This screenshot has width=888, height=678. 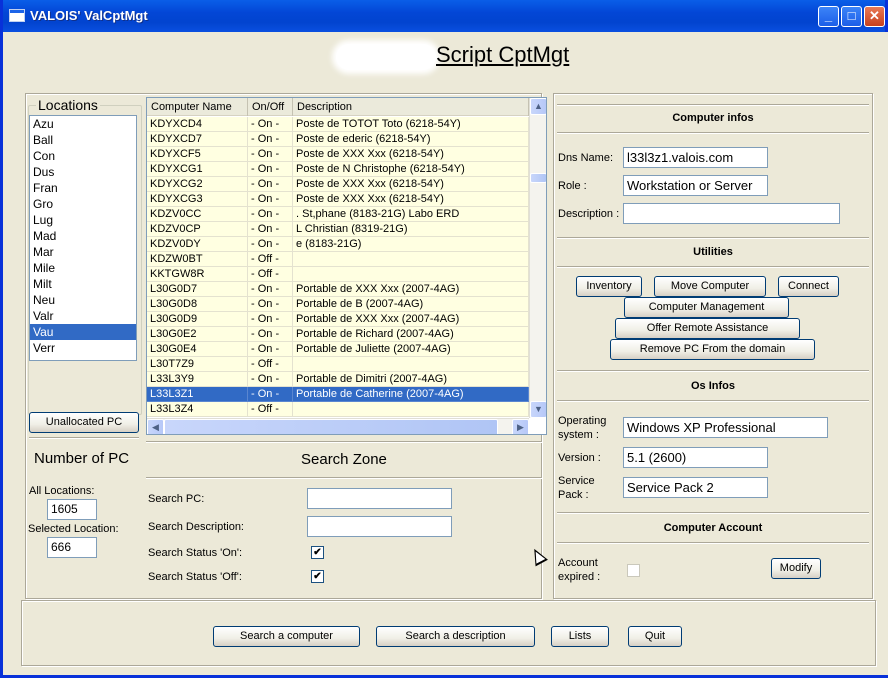 What do you see at coordinates (796, 568) in the screenshot?
I see `modify-button: Modify` at bounding box center [796, 568].